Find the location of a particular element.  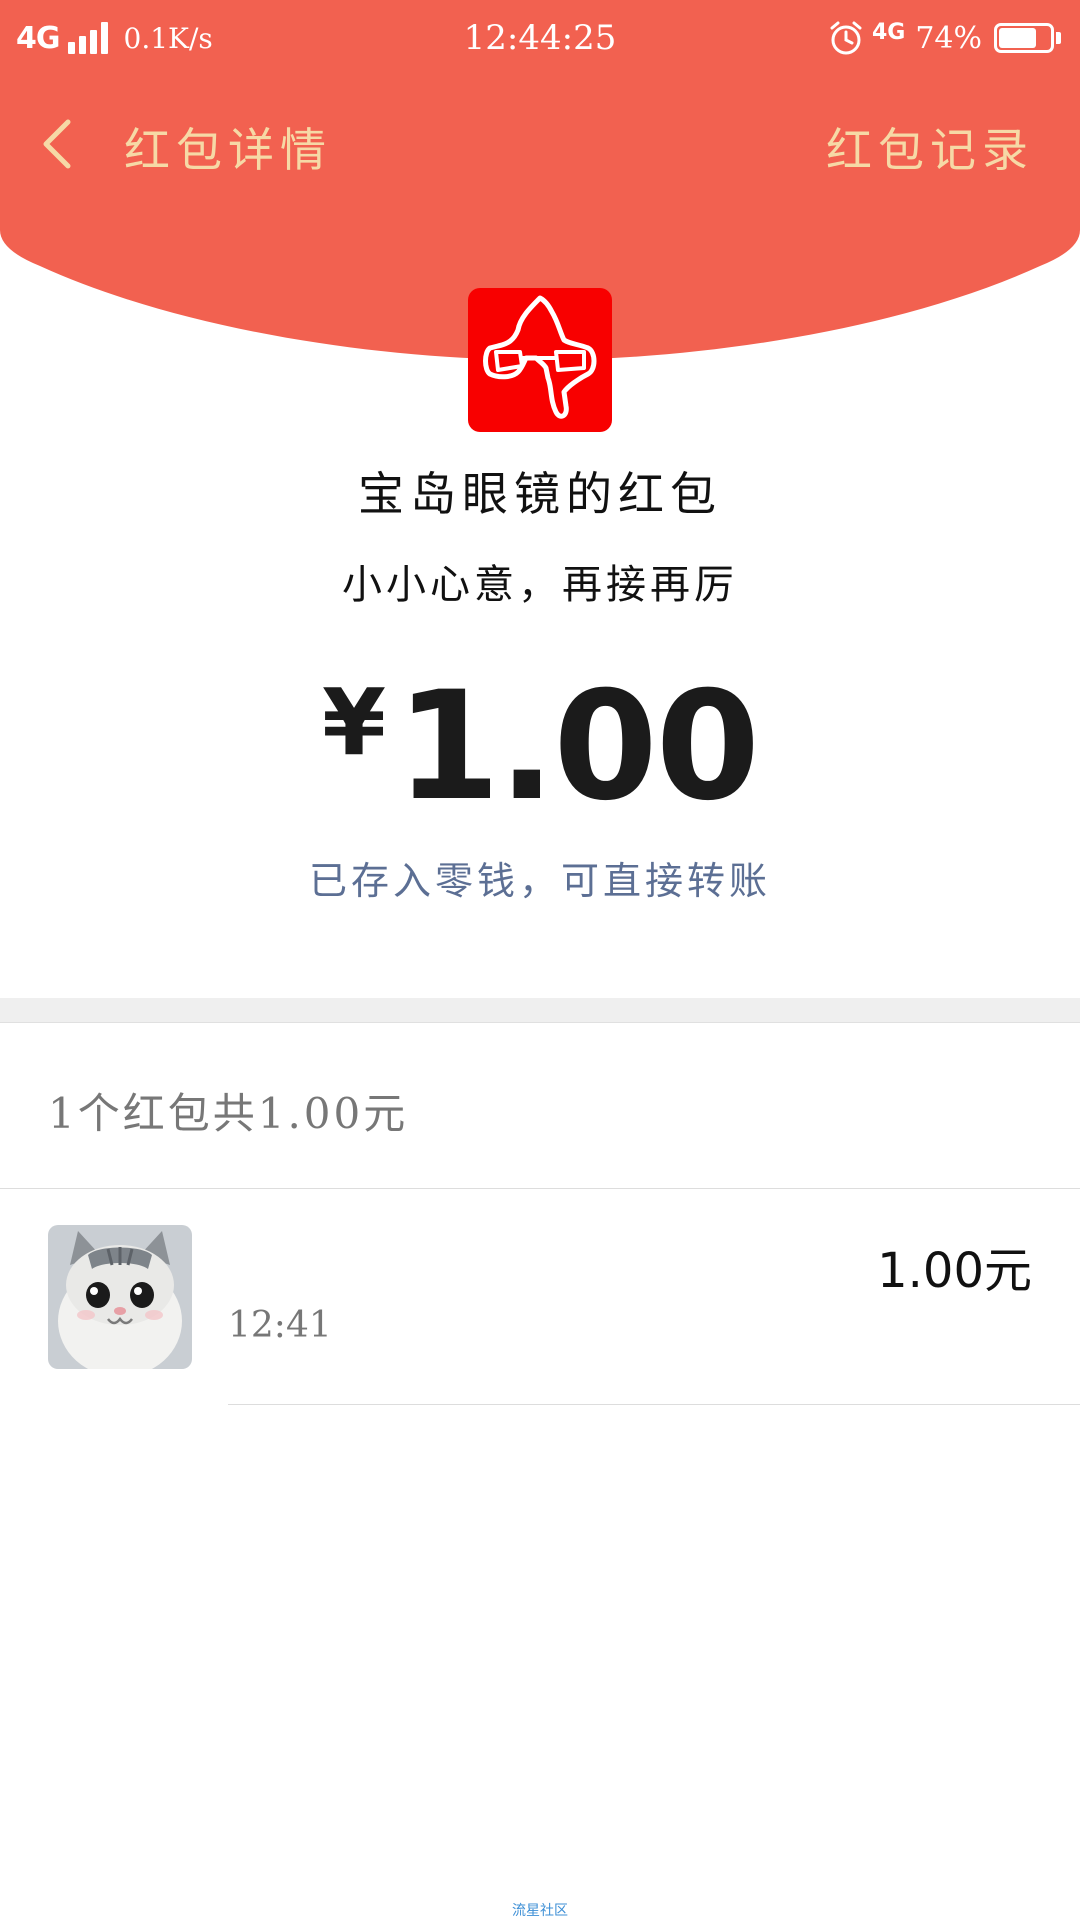

battery-icon is located at coordinates (1028, 38).